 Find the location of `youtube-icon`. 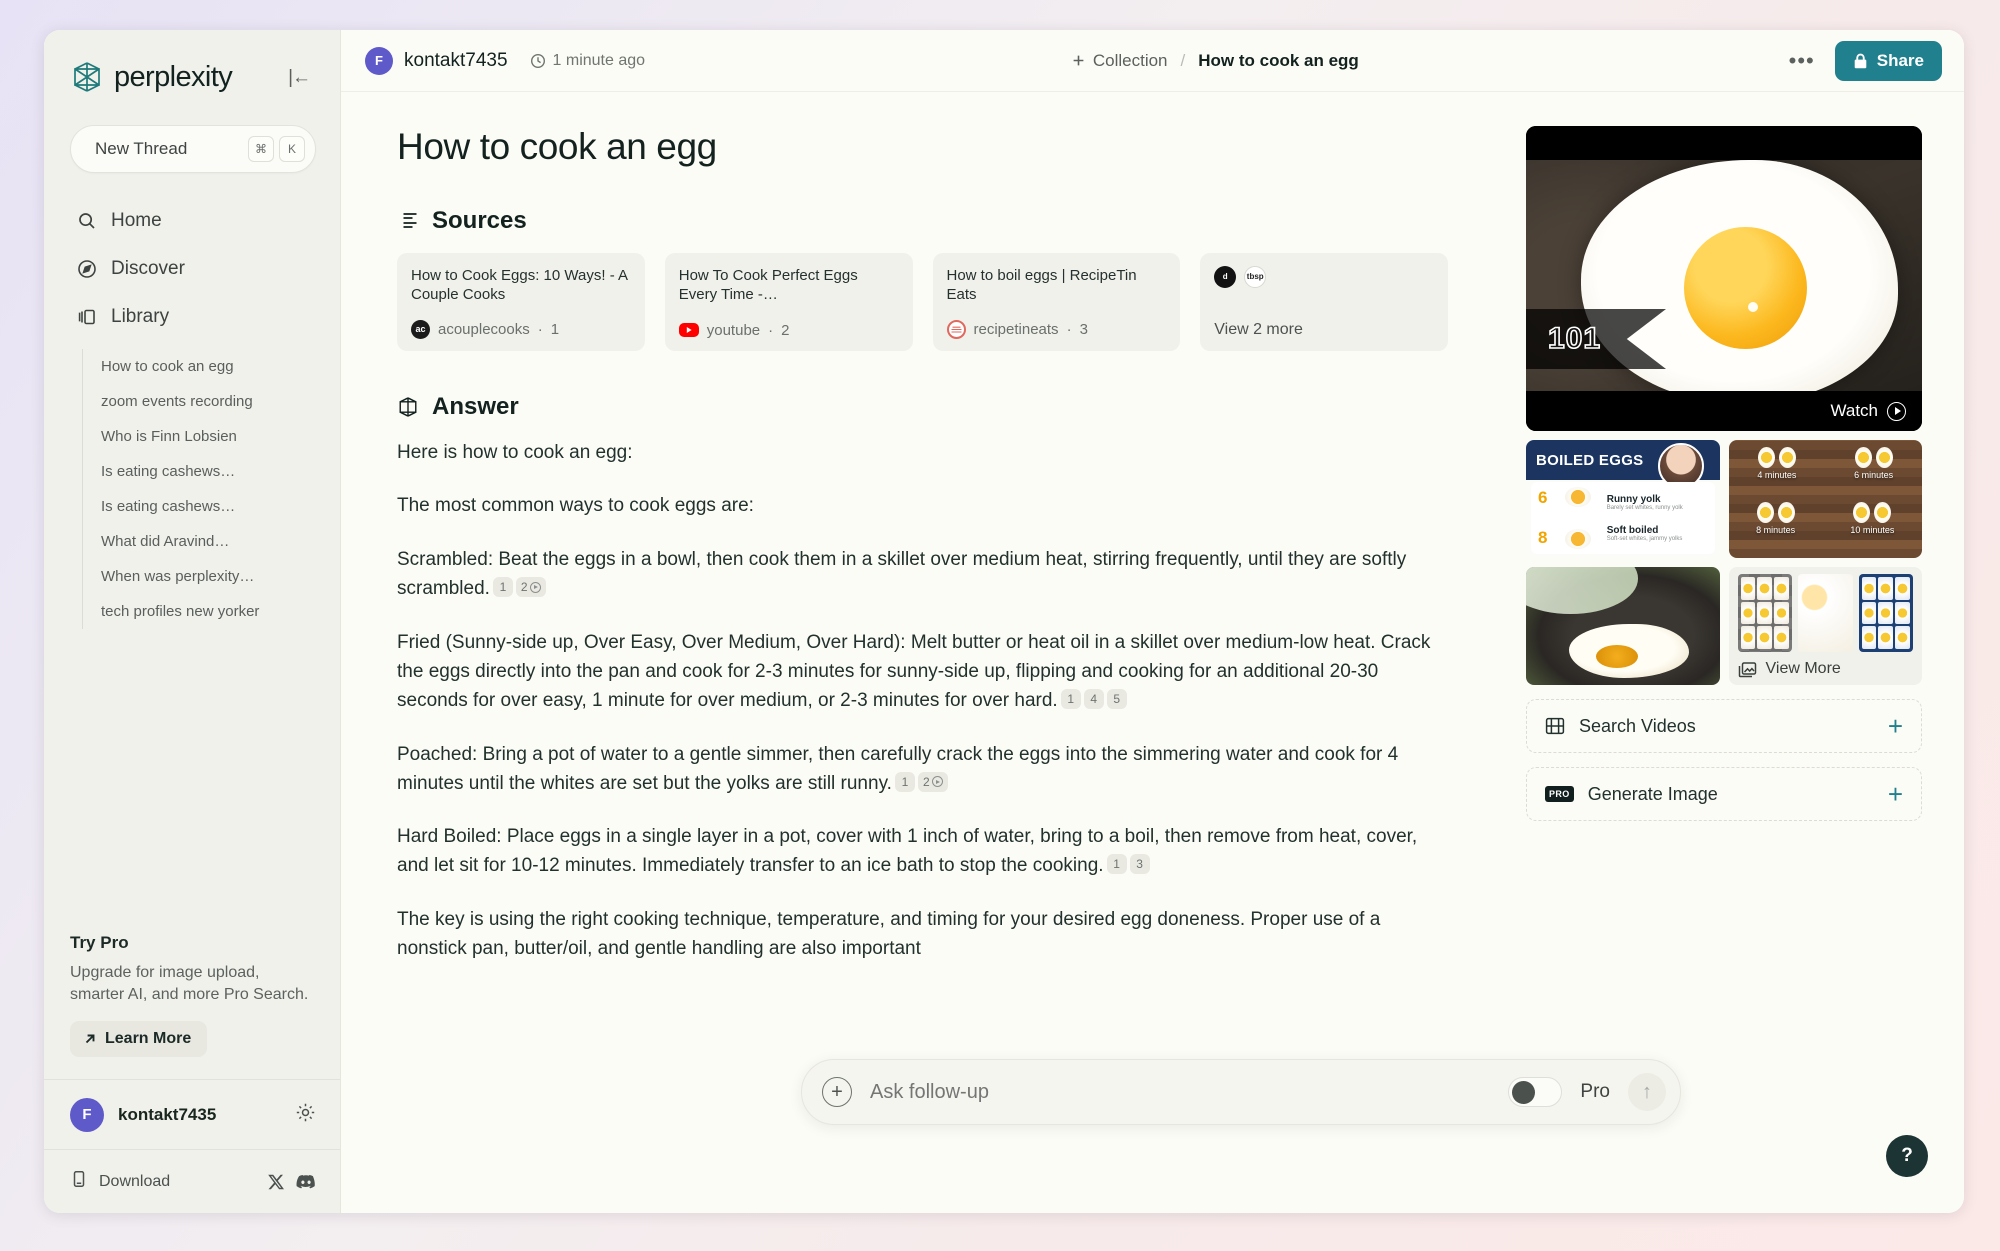

youtube-icon is located at coordinates (688, 330).